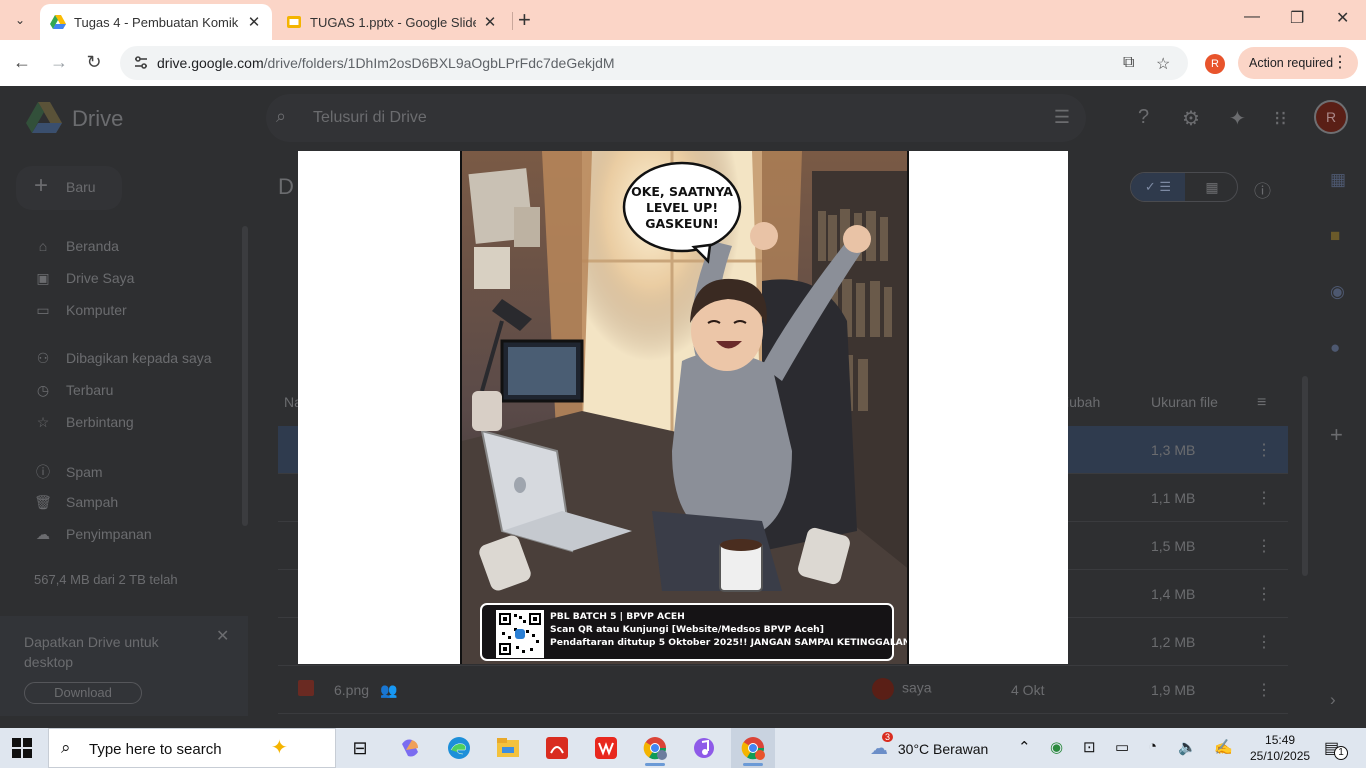 The width and height of the screenshot is (1366, 768). I want to click on clock: 15:49 25/10/2025, so click(1280, 748).